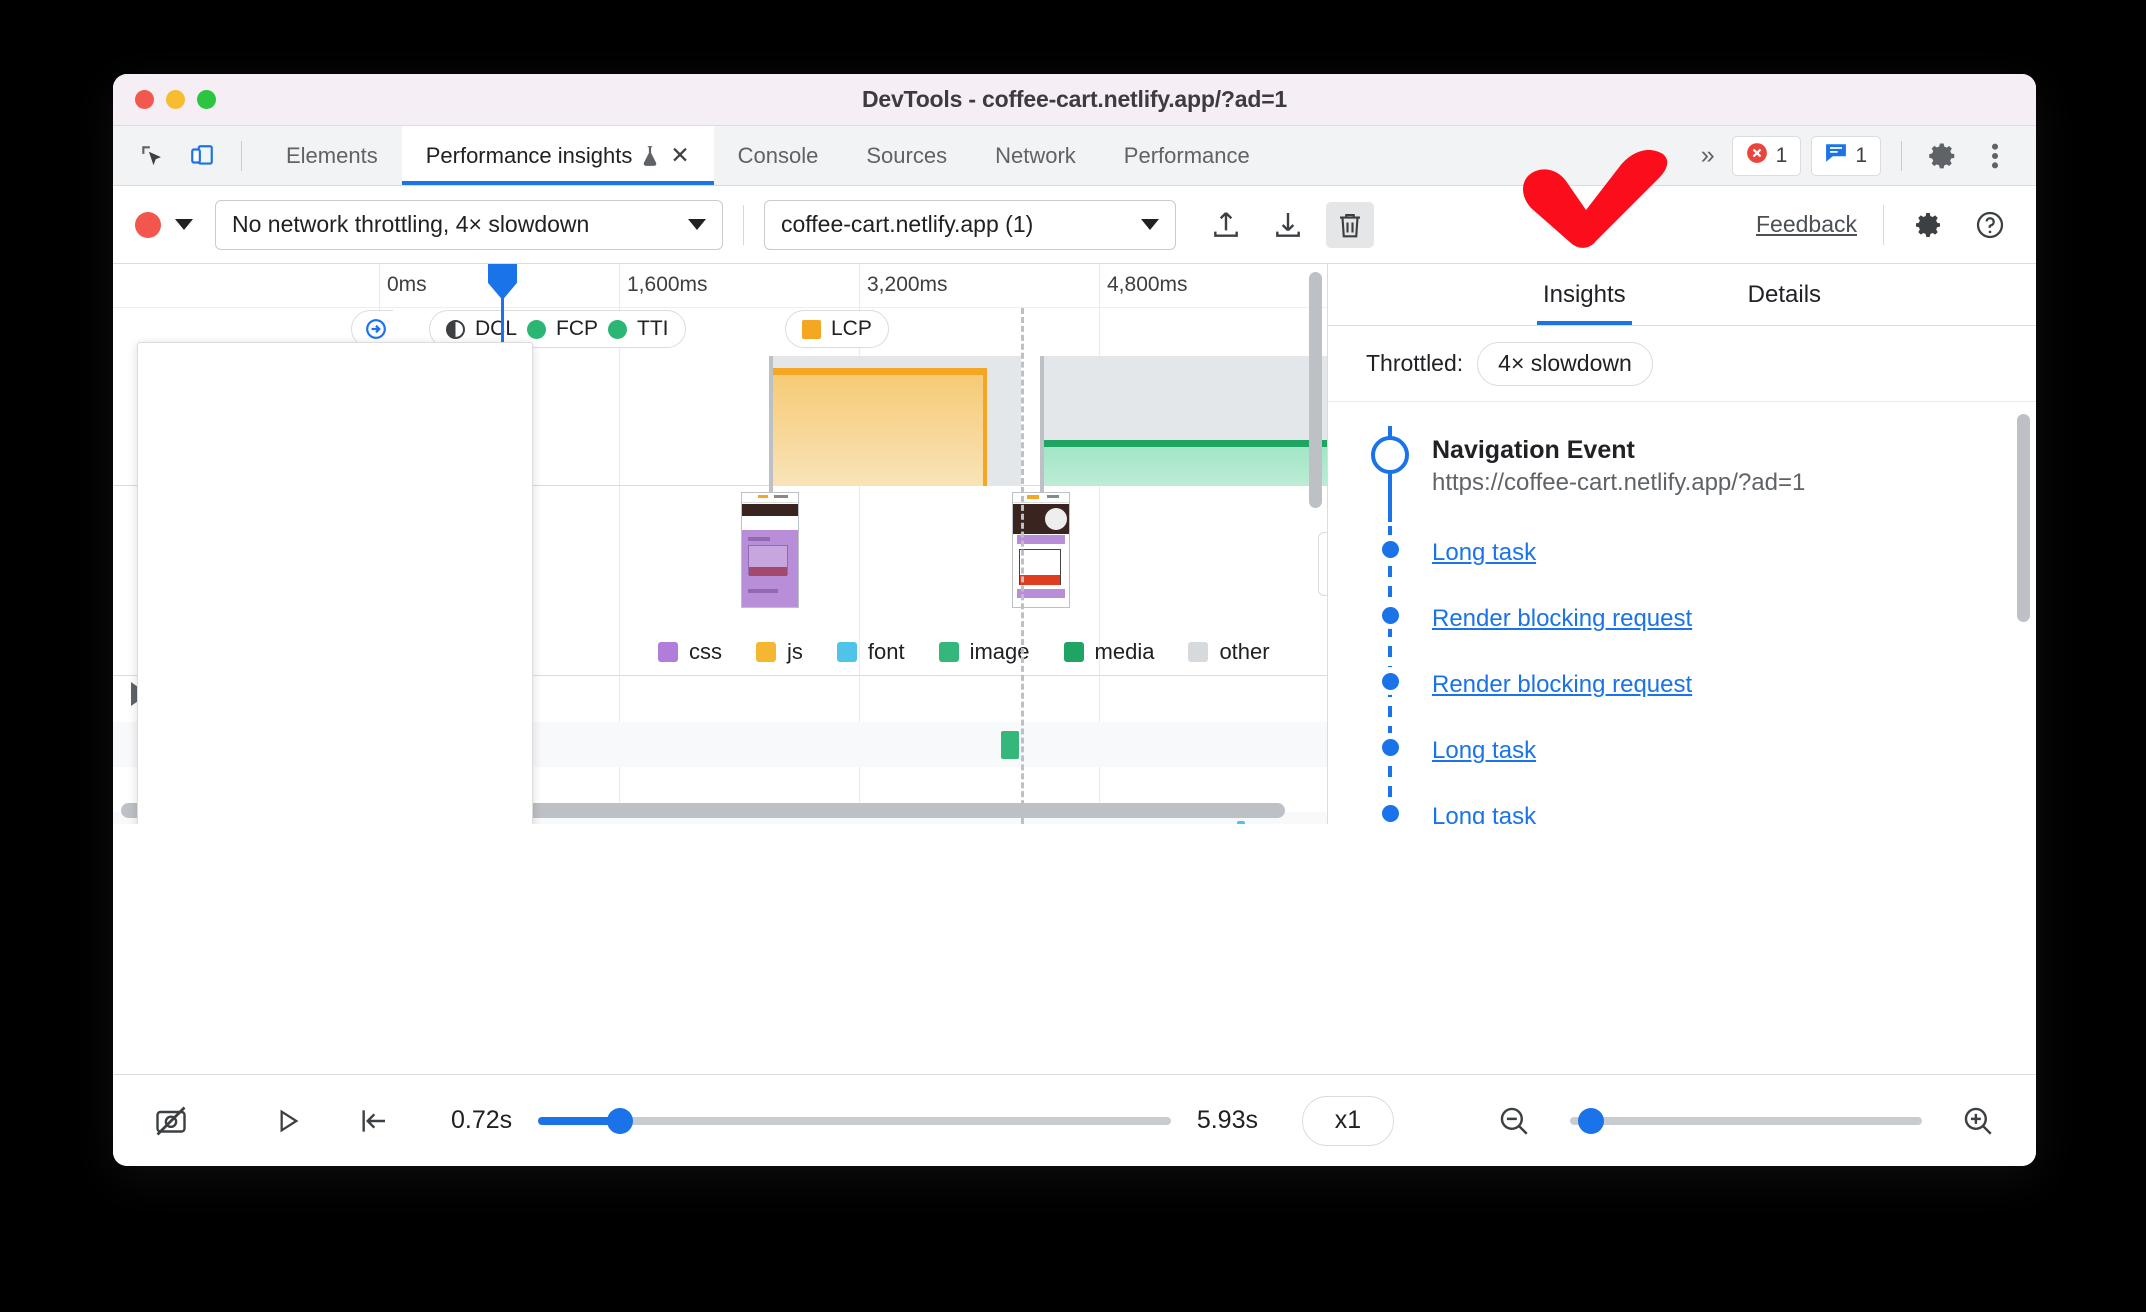  Describe the element at coordinates (1484, 552) in the screenshot. I see `insight-link-long-task-1: Long task` at that location.